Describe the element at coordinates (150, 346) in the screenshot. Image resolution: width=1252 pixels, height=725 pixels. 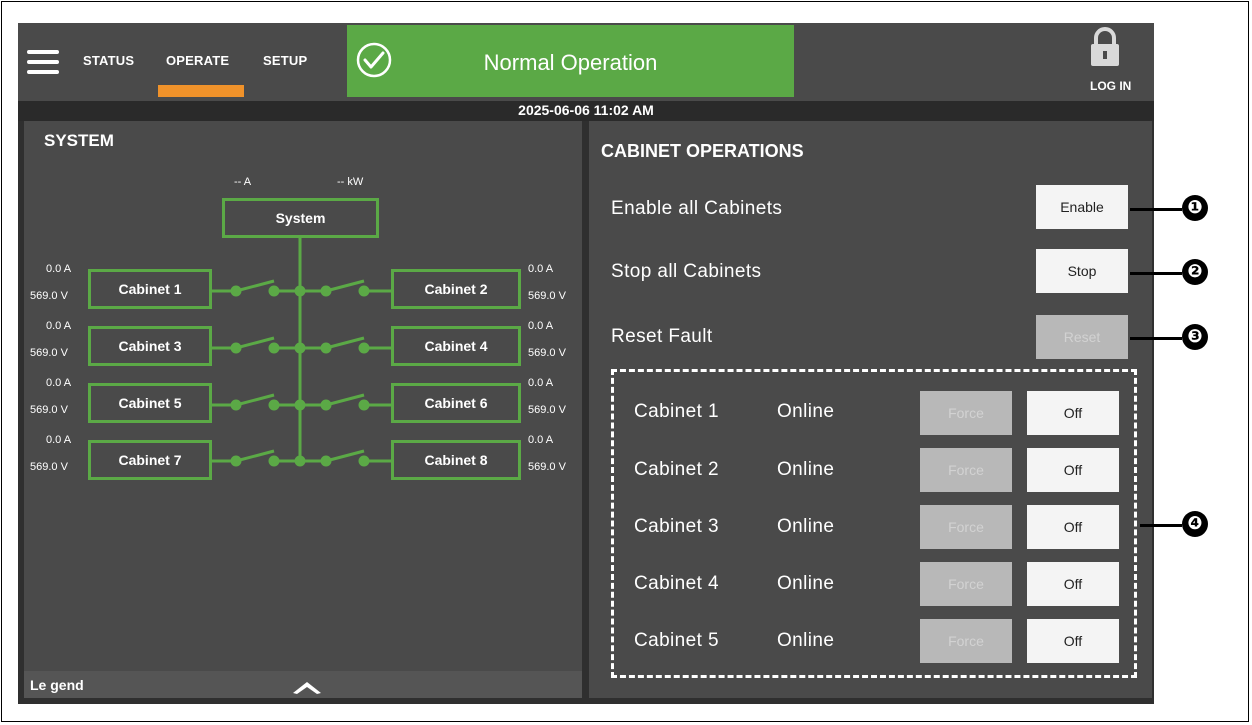
I see `cabinet-3-box: Cabinet 3` at that location.